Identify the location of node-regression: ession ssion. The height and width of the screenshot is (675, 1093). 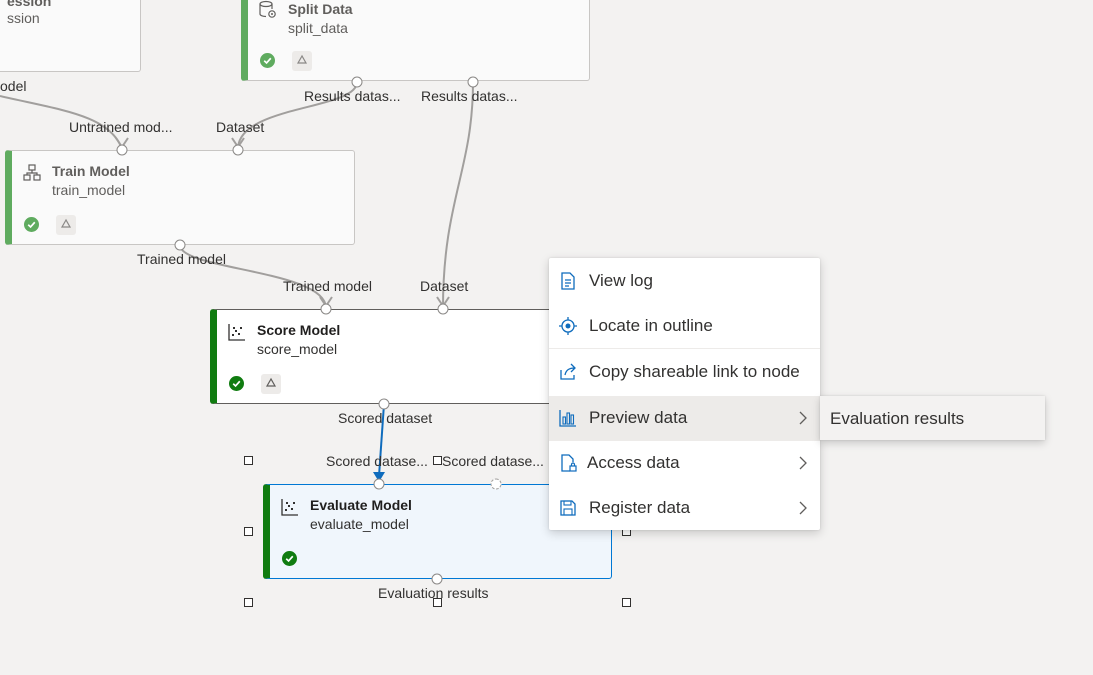
(70, 36).